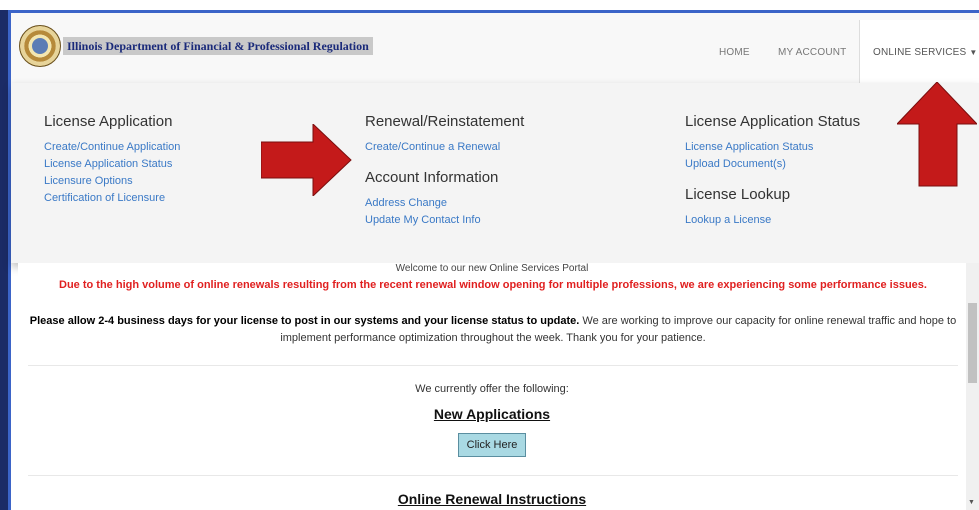  Describe the element at coordinates (306, 160) in the screenshot. I see `red-arrow-right-icon` at that location.